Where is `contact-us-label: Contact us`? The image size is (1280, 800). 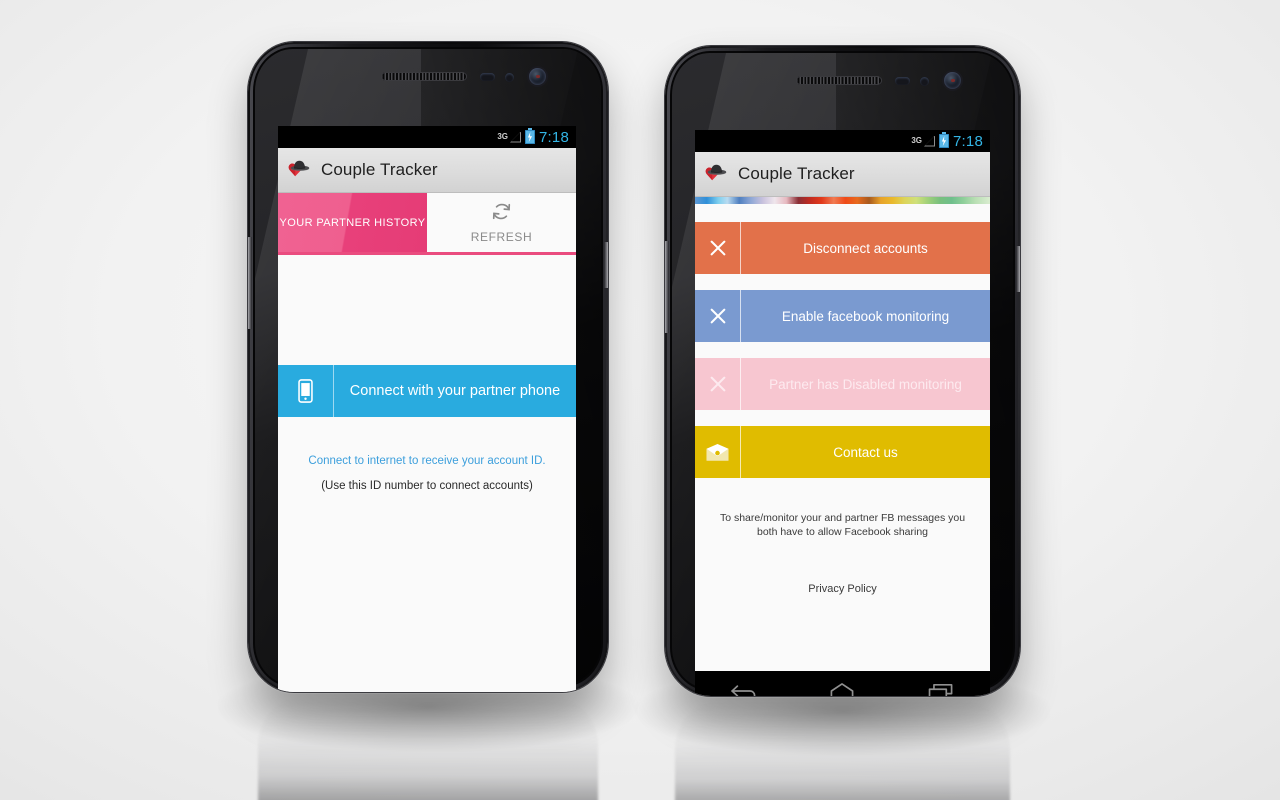
contact-us-label: Contact us is located at coordinates (865, 452).